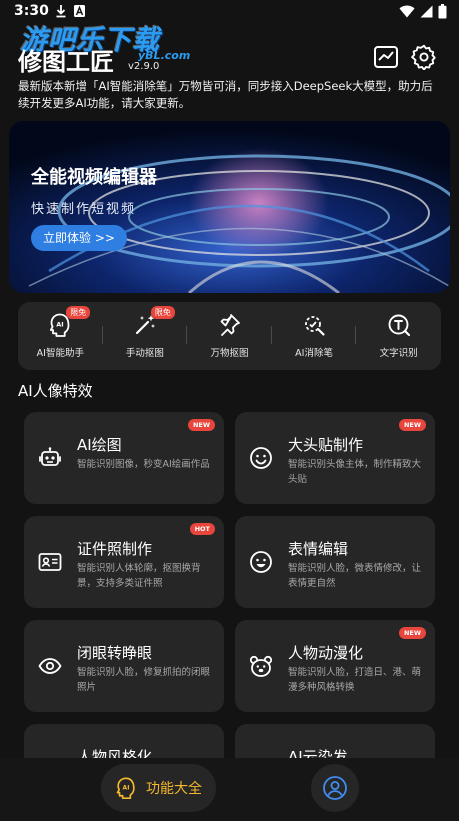 Image resolution: width=459 pixels, height=821 pixels. What do you see at coordinates (124, 666) in the screenshot?
I see `card-open-eyes: 闭眼转睁眼 智能识别人脸，修复抓拍的闭眼照片` at bounding box center [124, 666].